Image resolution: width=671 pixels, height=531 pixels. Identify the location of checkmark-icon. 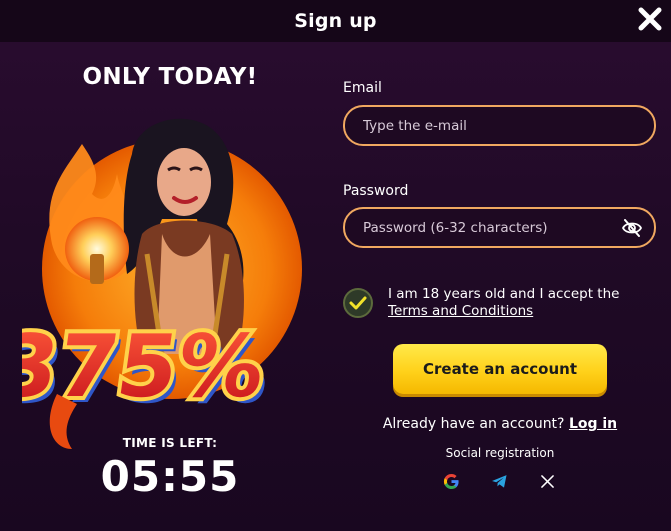
(358, 303).